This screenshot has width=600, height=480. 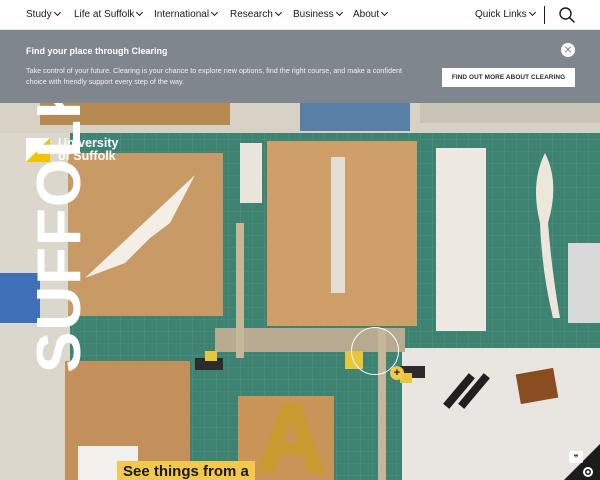 I want to click on nav-item-international: International, so click(x=186, y=14).